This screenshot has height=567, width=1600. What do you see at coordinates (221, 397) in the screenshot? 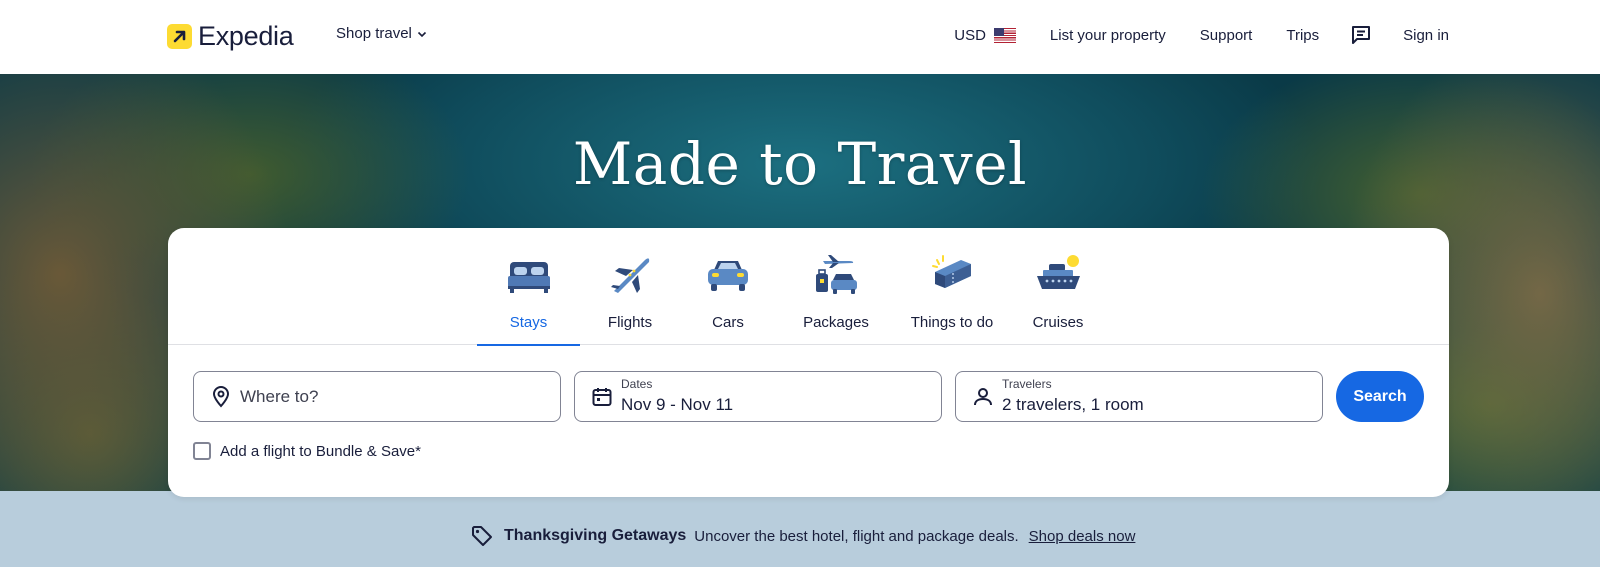
I see `location-pin-icon` at bounding box center [221, 397].